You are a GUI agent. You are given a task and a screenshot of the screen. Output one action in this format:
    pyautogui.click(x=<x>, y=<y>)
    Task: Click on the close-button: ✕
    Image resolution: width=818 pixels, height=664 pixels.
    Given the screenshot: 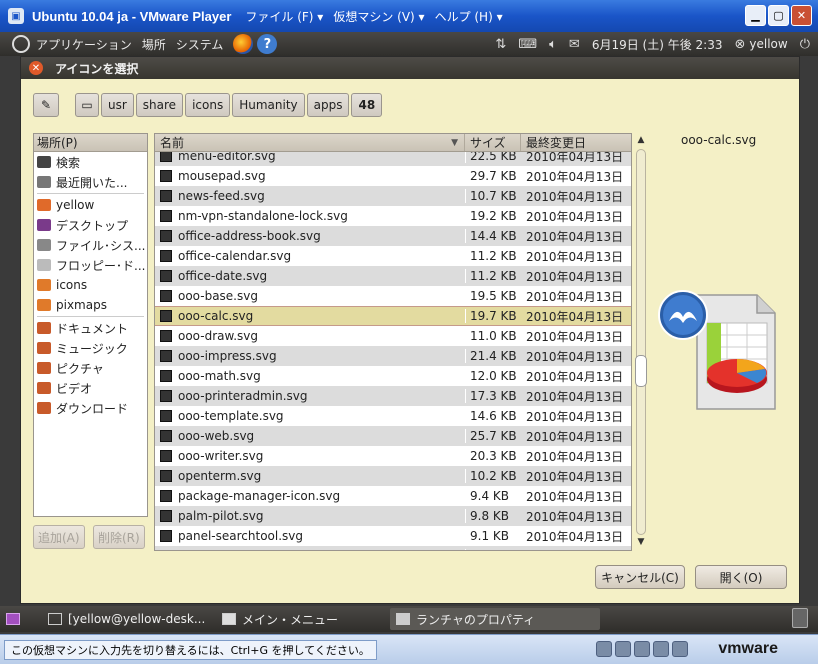 What is the action you would take?
    pyautogui.click(x=801, y=15)
    